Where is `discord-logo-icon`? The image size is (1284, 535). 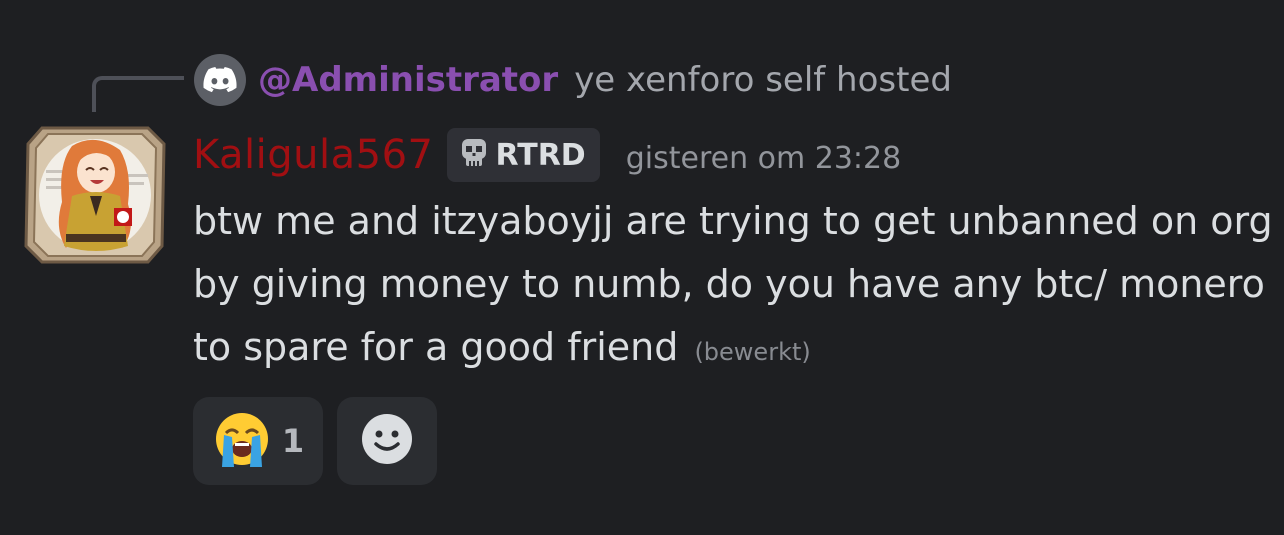 discord-logo-icon is located at coordinates (220, 80).